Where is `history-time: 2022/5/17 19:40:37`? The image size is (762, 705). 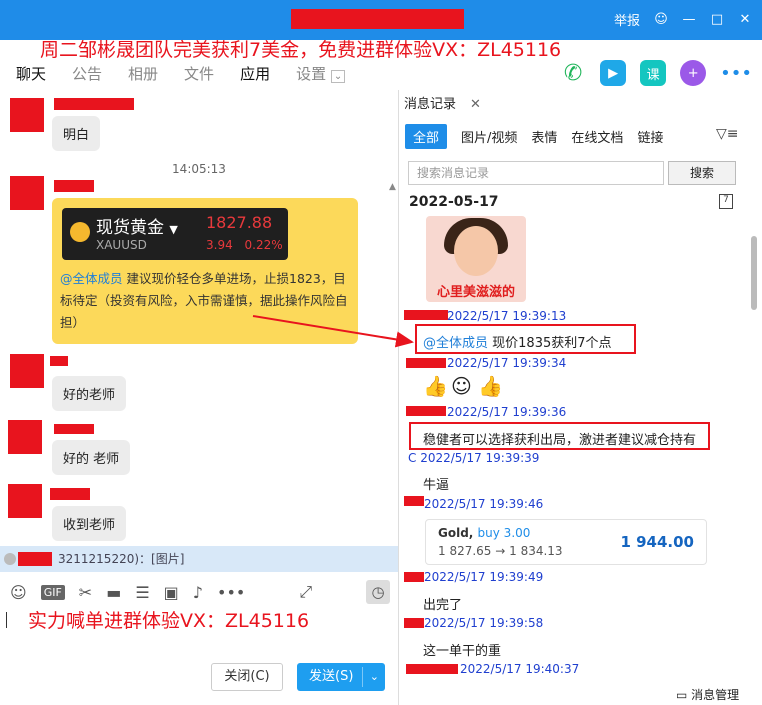 history-time: 2022/5/17 19:40:37 is located at coordinates (520, 669).